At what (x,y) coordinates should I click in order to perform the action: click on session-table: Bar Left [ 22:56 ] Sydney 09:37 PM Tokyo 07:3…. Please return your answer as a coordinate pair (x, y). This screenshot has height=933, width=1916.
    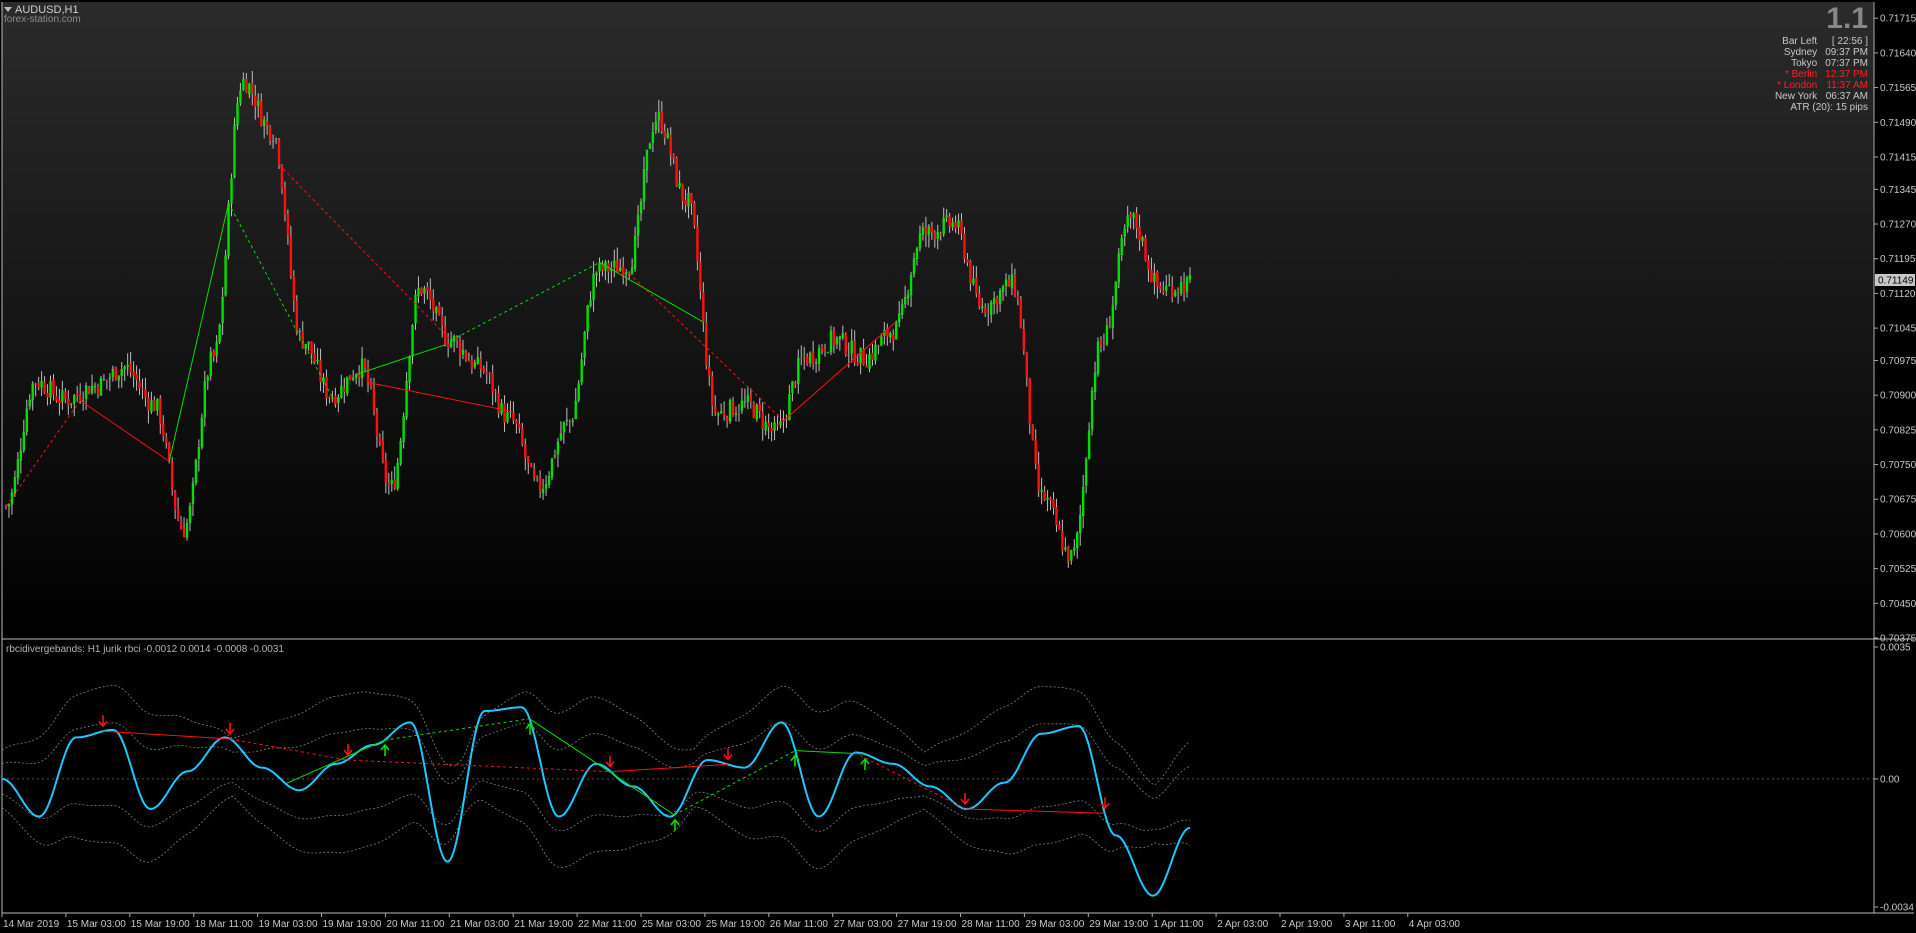
    Looking at the image, I should click on (1821, 69).